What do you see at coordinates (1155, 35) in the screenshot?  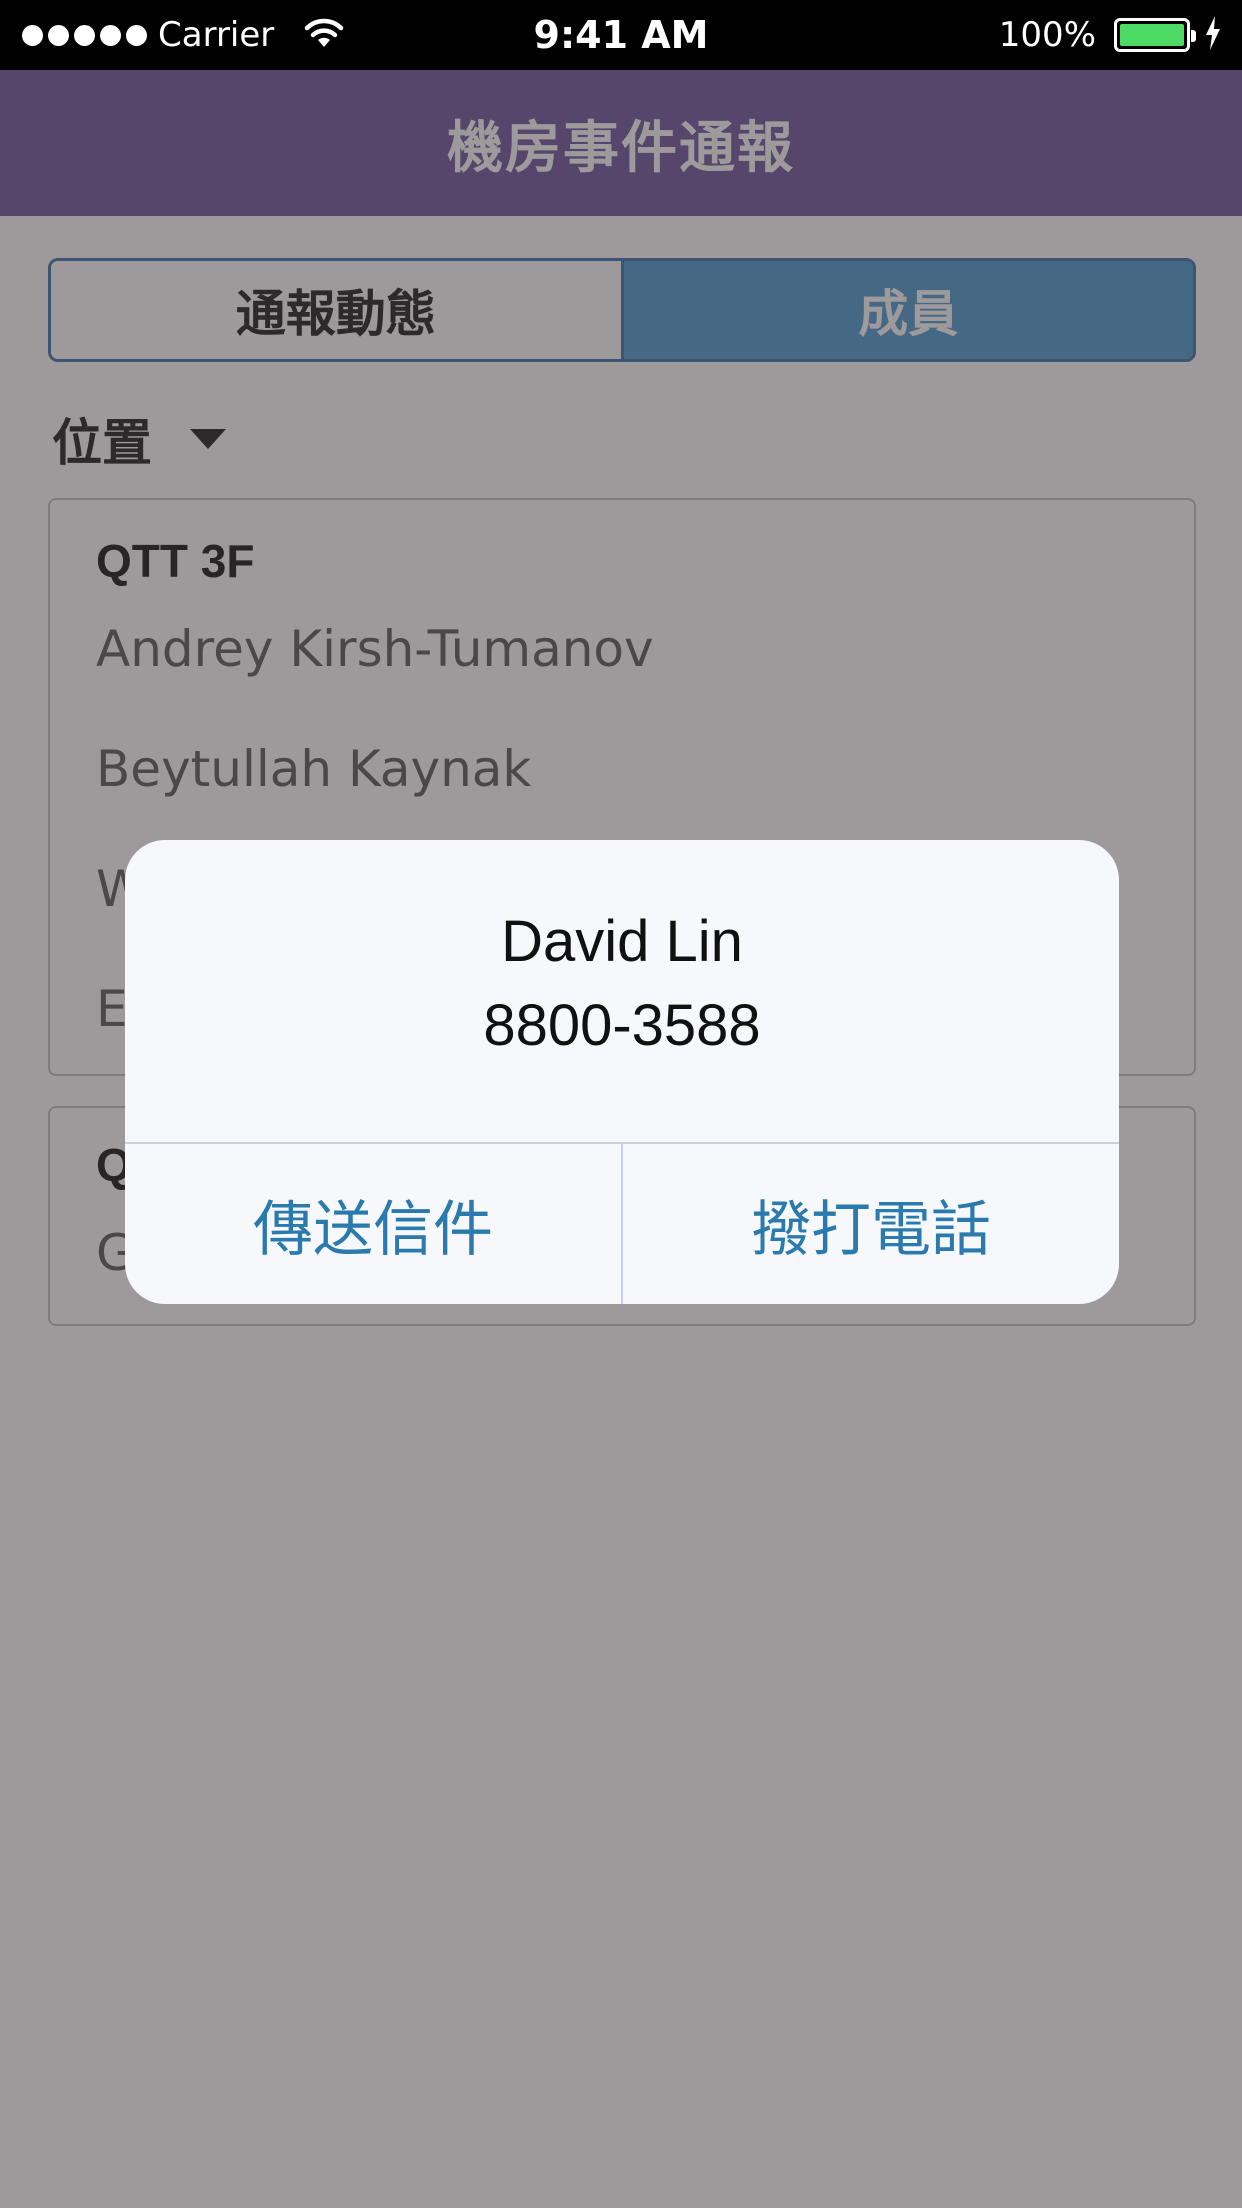 I see `battery-icon` at bounding box center [1155, 35].